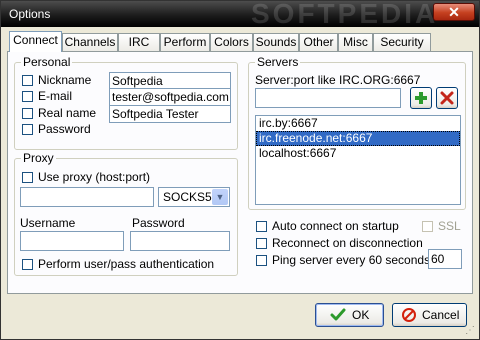 The image size is (480, 340). I want to click on tab-other: Other, so click(318, 42).